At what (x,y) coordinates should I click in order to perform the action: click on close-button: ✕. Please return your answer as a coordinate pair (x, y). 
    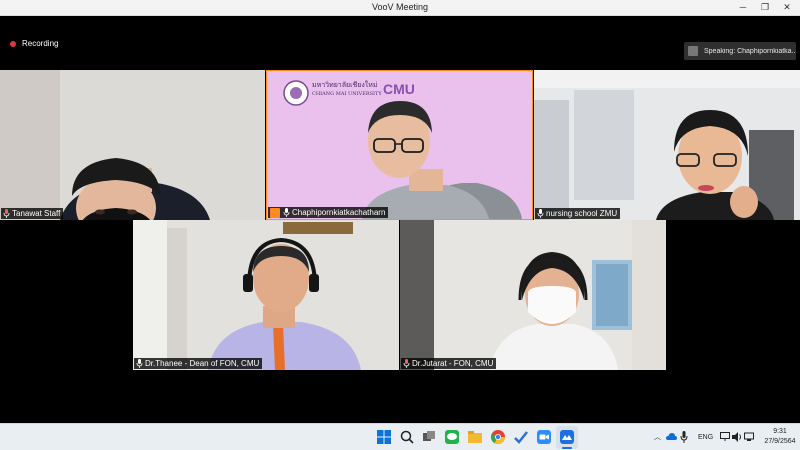
    Looking at the image, I should click on (787, 7).